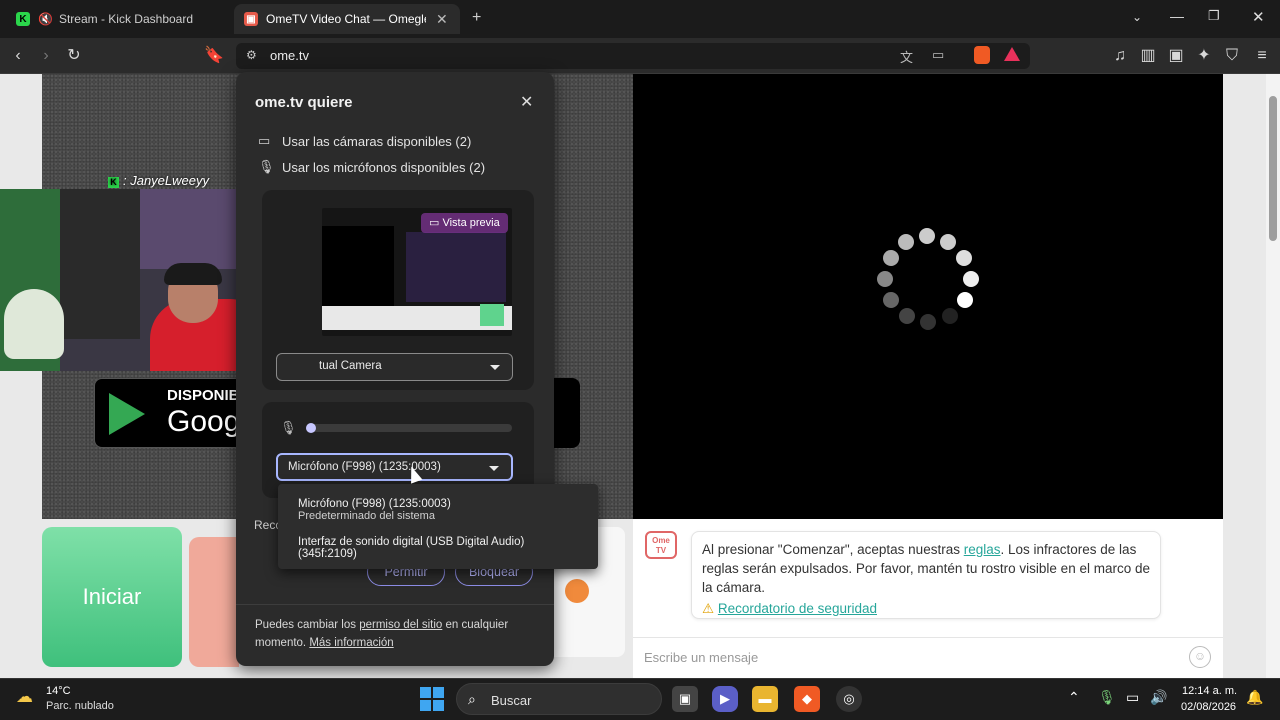  Describe the element at coordinates (708, 608) in the screenshot. I see `warning-icon: ⚠` at that location.